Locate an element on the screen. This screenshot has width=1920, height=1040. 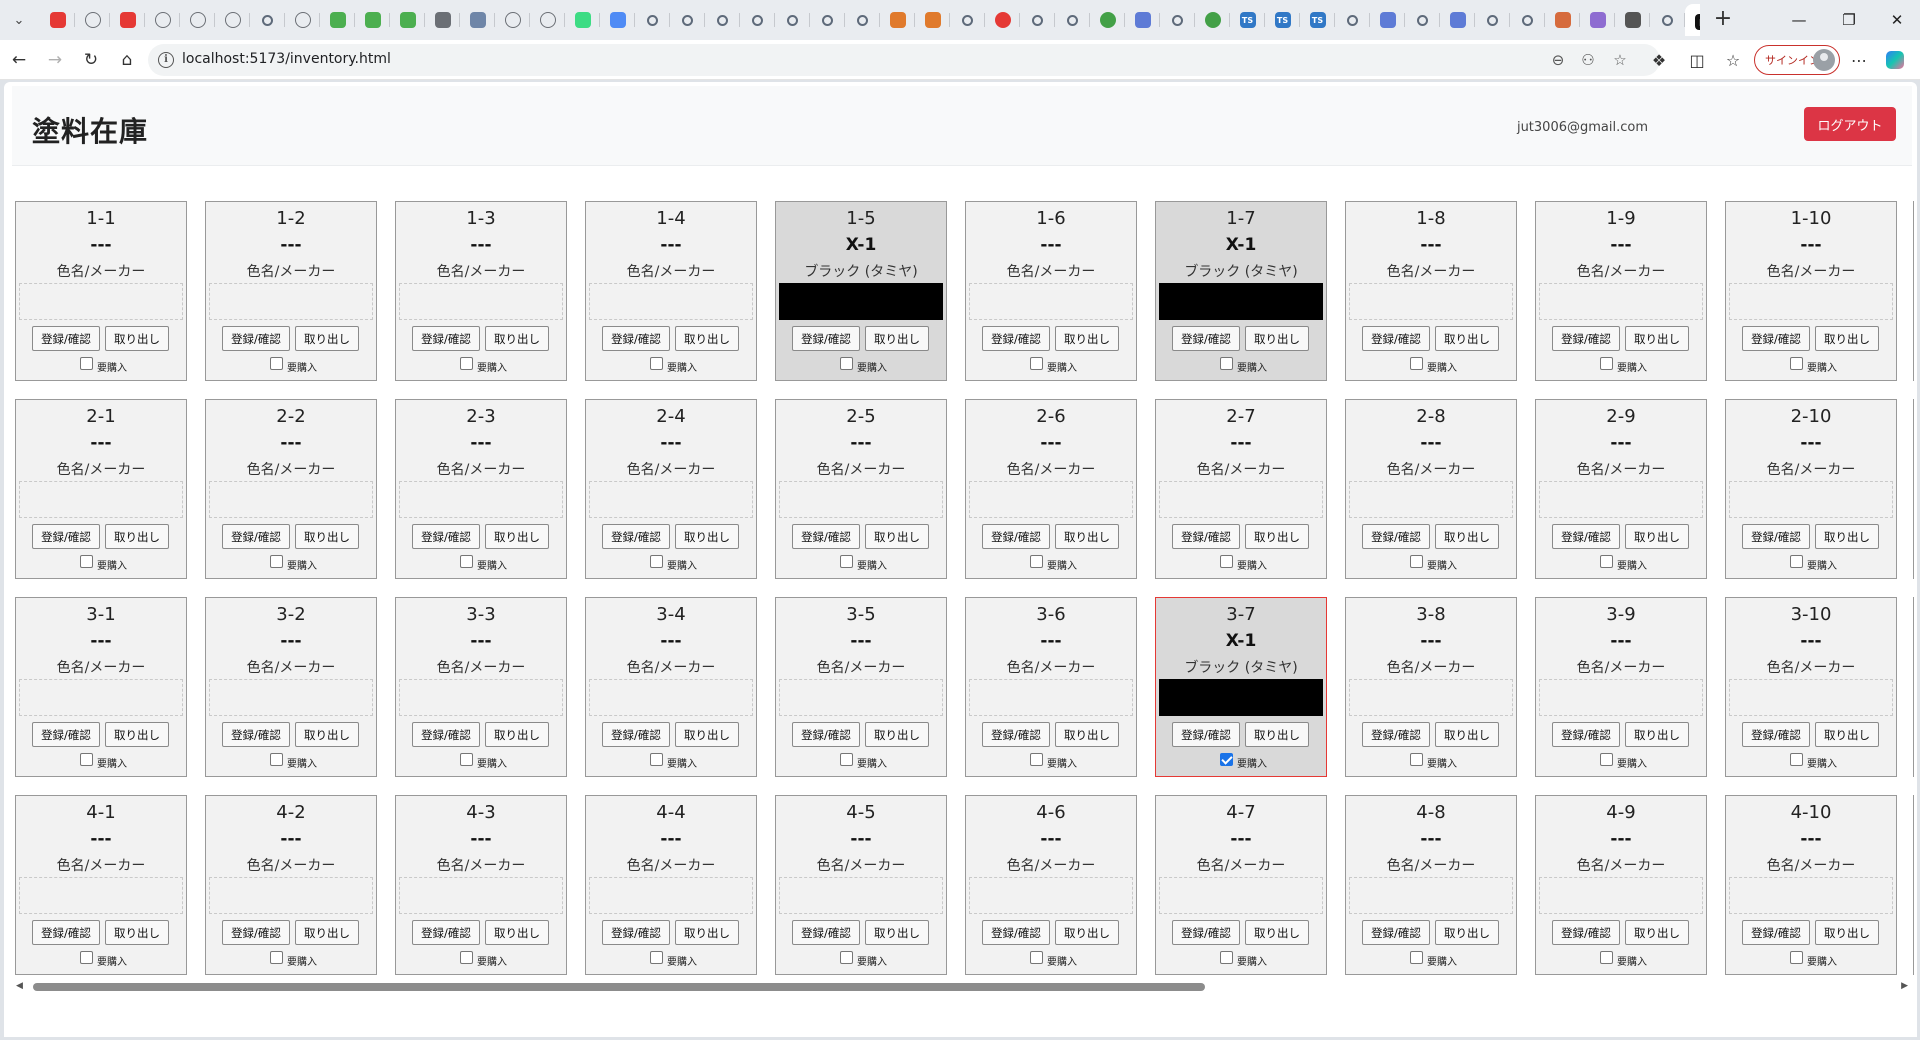
address-bar: i localhost:5173/inventory.html ⊖ ⚇ ☆ is located at coordinates (904, 60).